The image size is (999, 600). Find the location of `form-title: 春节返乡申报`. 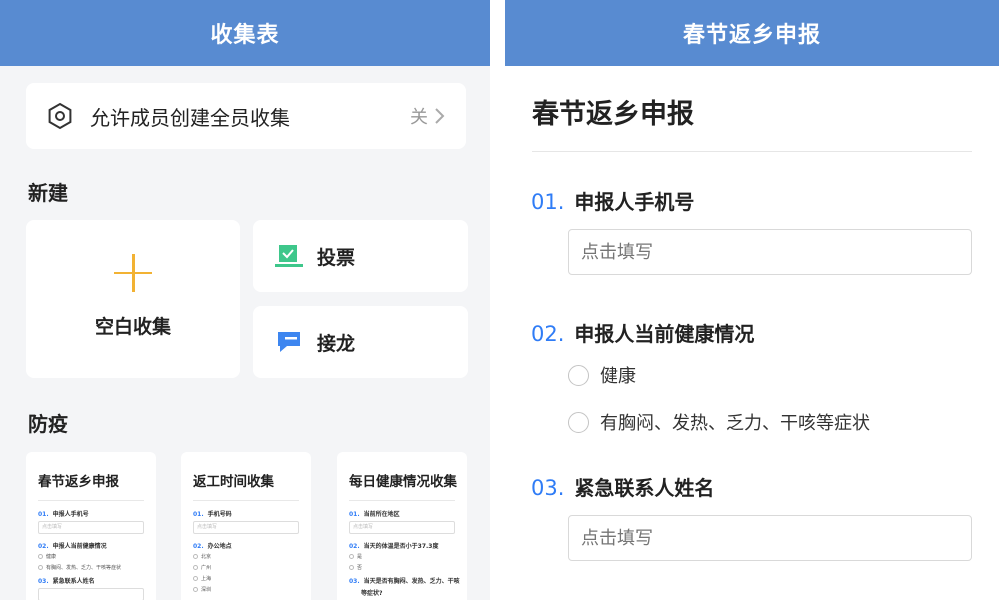

form-title: 春节返乡申报 is located at coordinates (613, 114).